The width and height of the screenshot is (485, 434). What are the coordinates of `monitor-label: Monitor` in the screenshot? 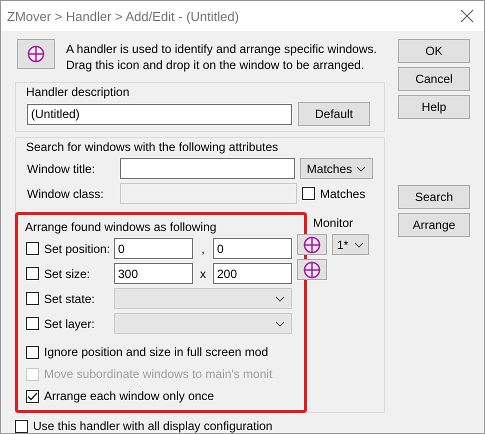 It's located at (333, 223).